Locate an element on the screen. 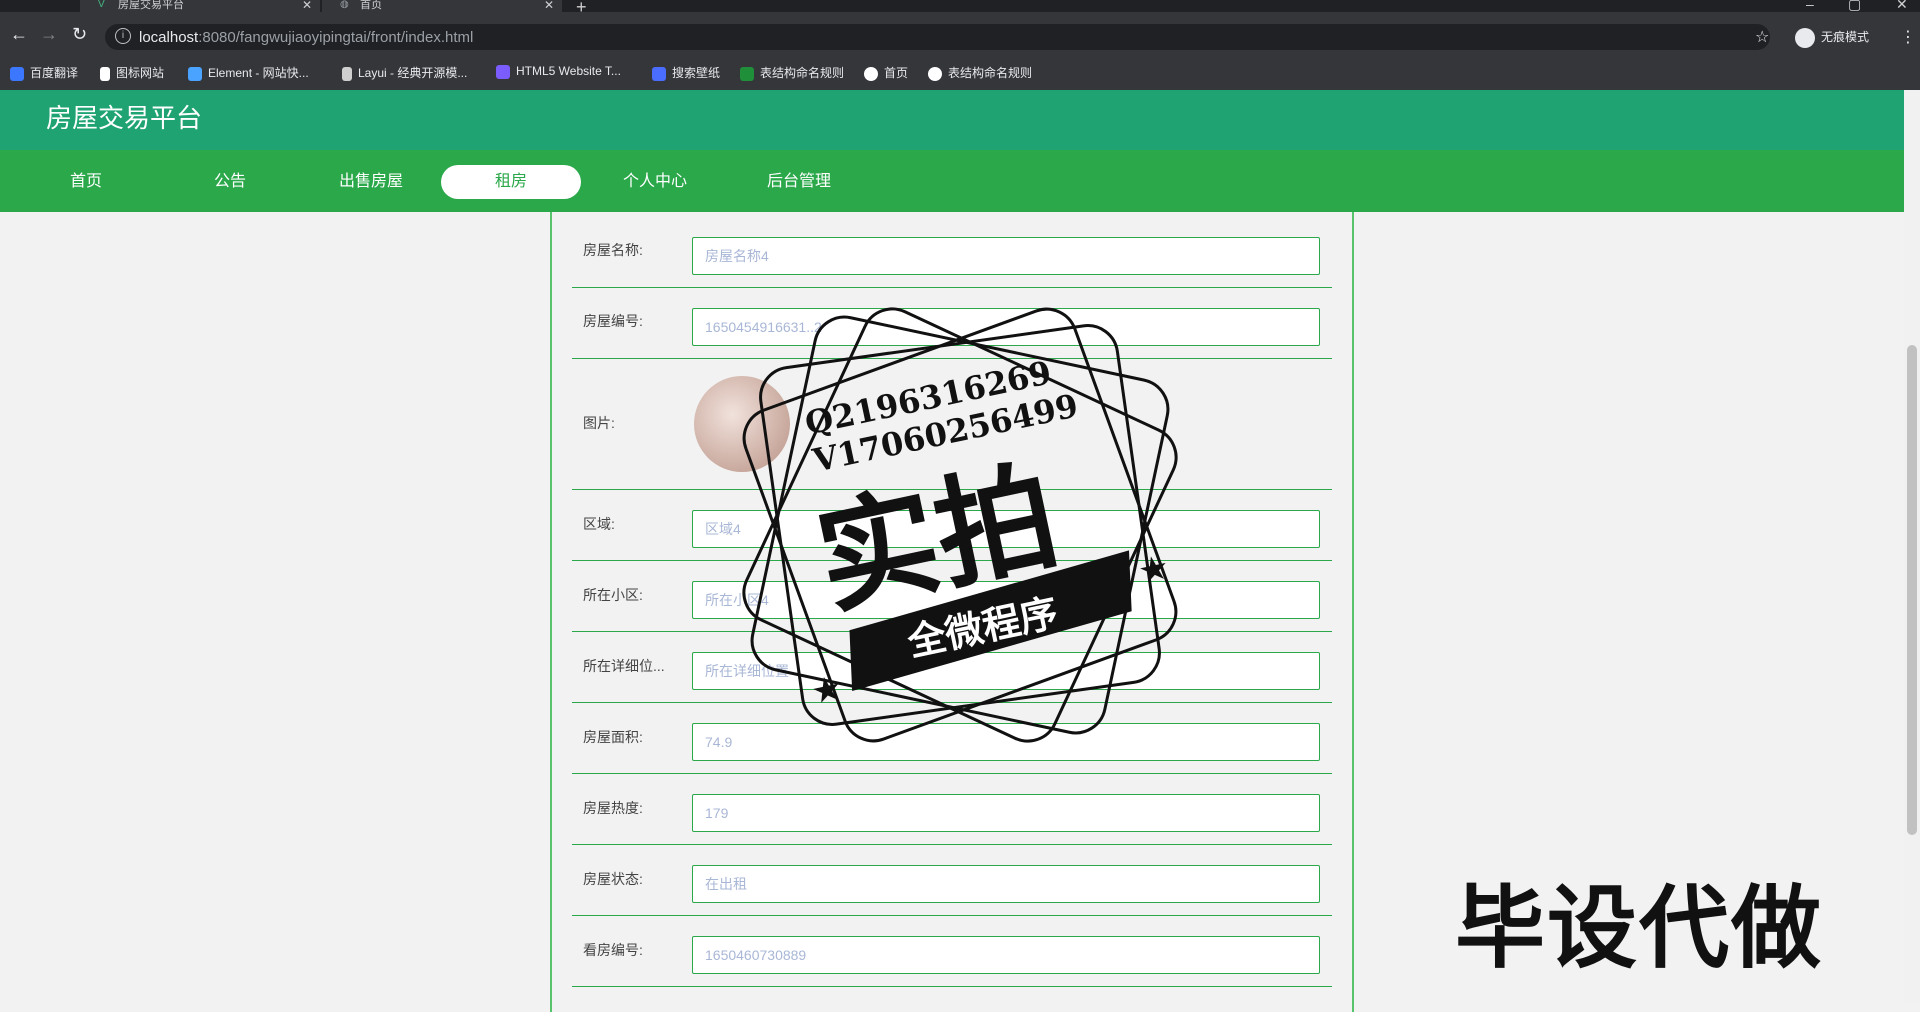 The width and height of the screenshot is (1920, 1012). more-menu-icon: ⋮ is located at coordinates (1908, 37).